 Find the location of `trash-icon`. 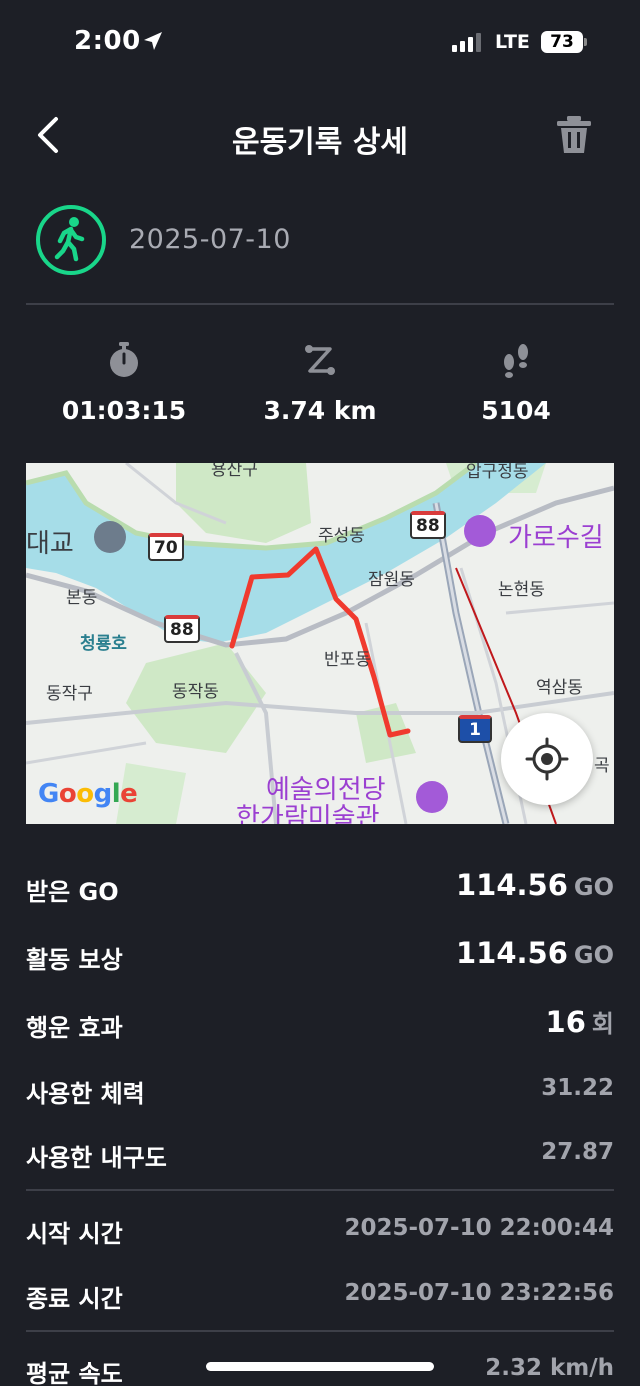

trash-icon is located at coordinates (574, 135).